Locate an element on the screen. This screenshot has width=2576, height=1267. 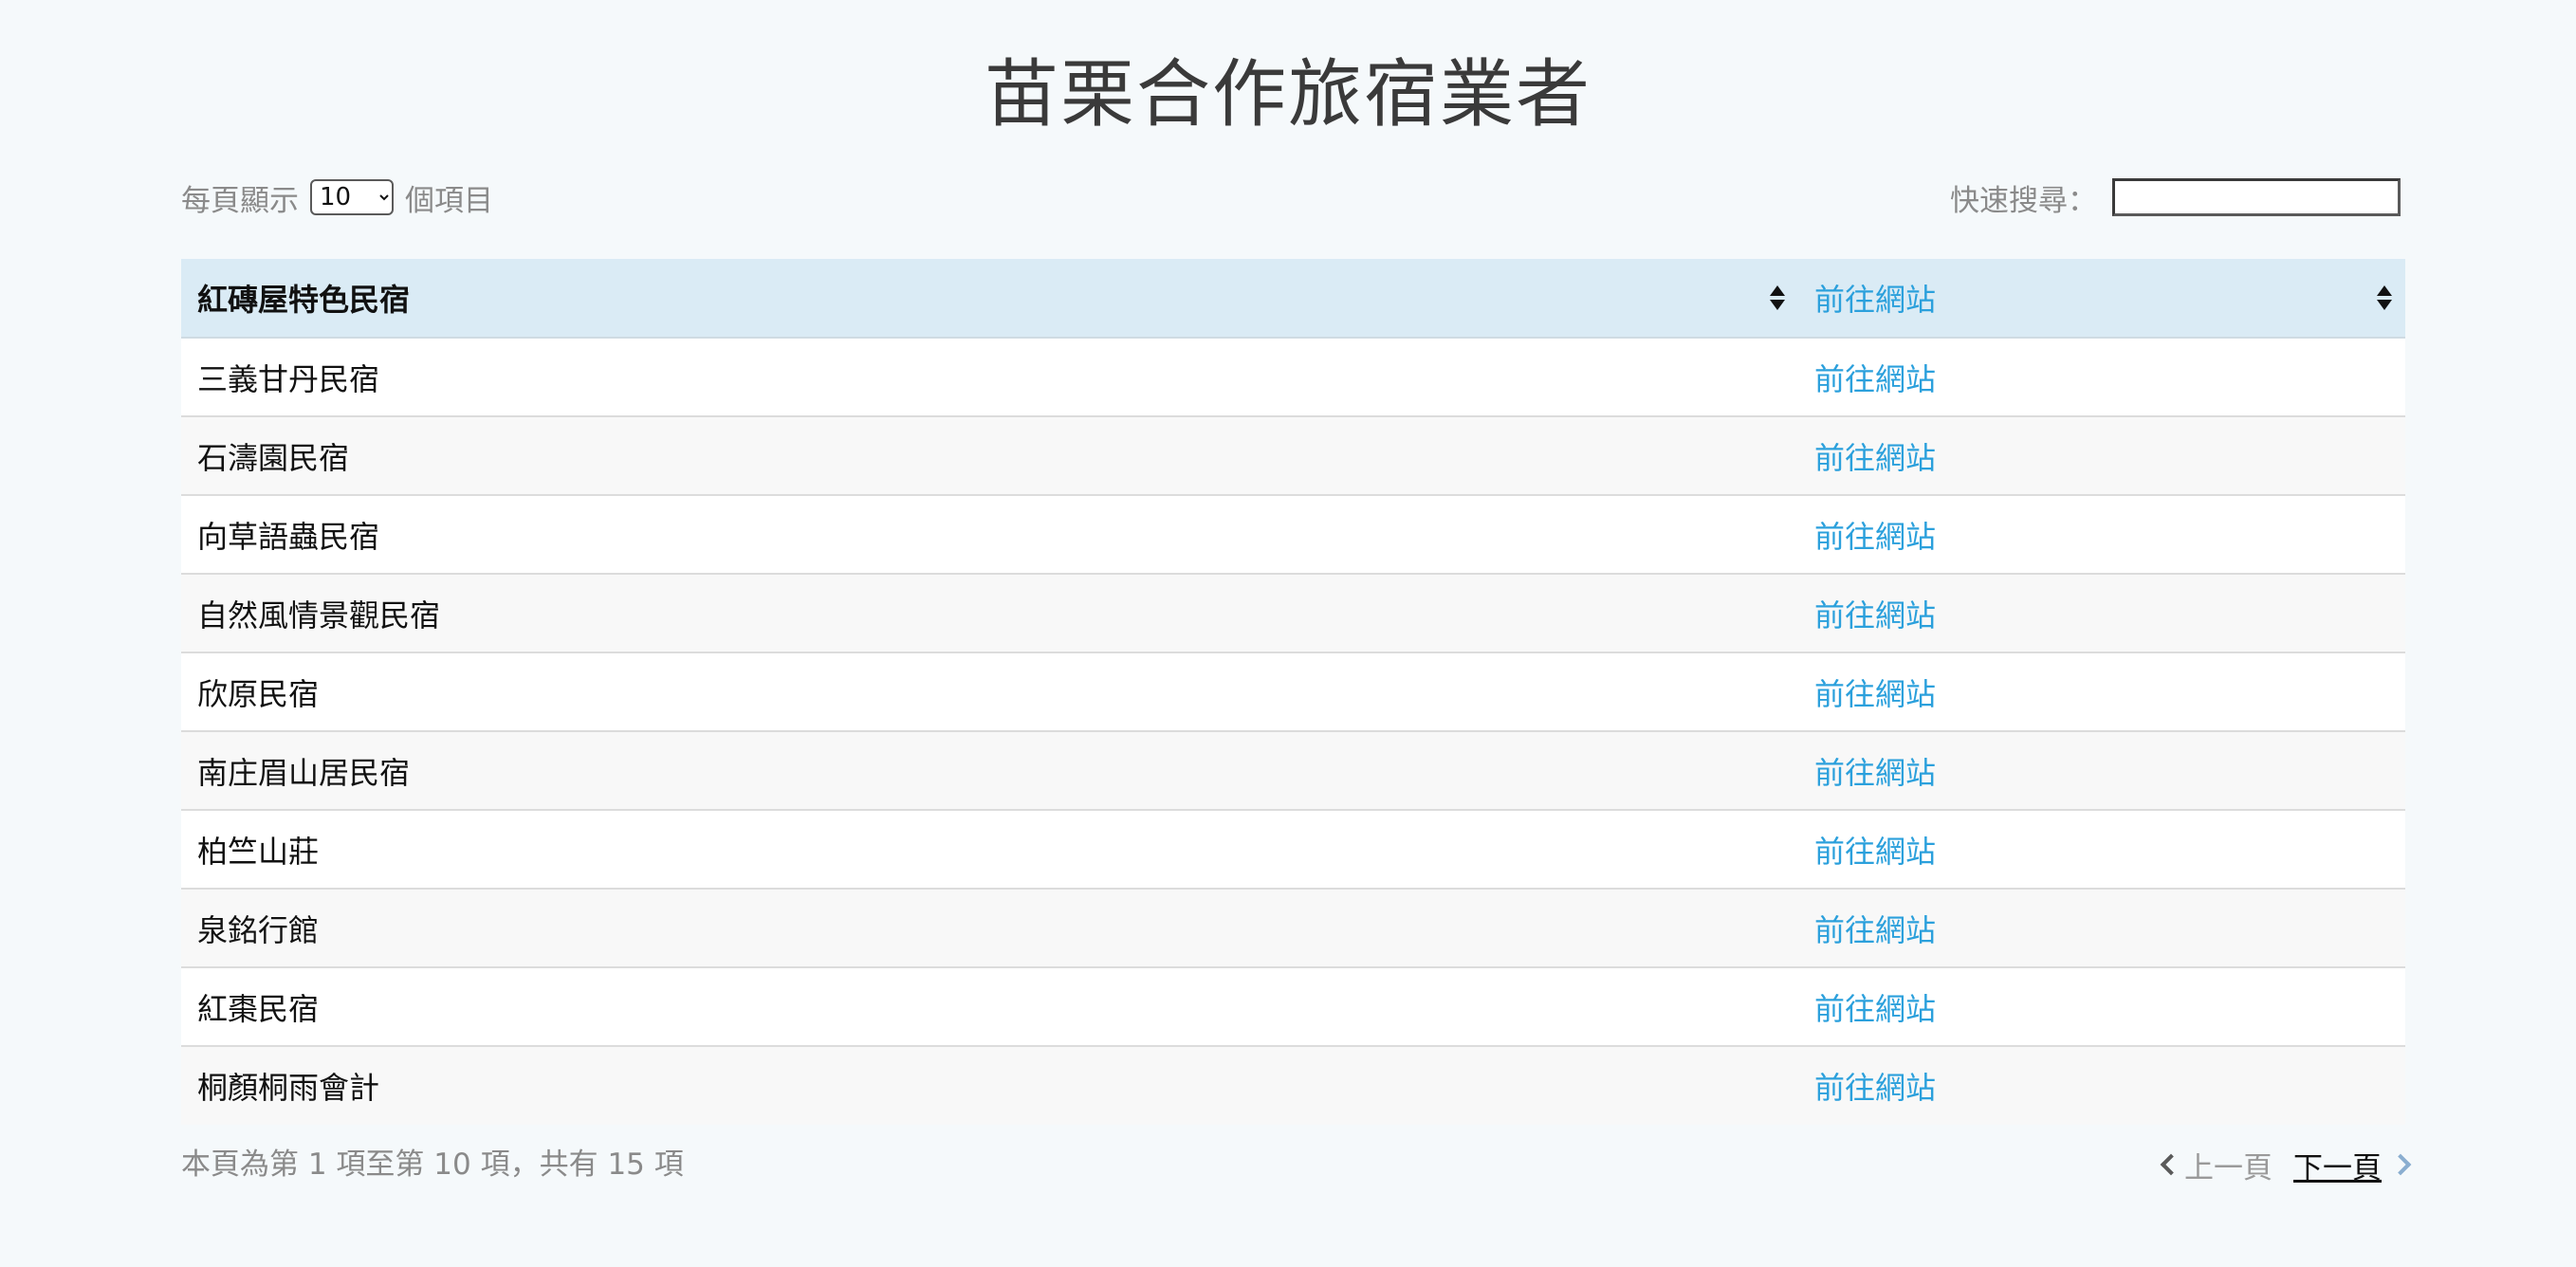
table-header-row: 紅磚屋特色民宿 前往網站 is located at coordinates (1293, 299).